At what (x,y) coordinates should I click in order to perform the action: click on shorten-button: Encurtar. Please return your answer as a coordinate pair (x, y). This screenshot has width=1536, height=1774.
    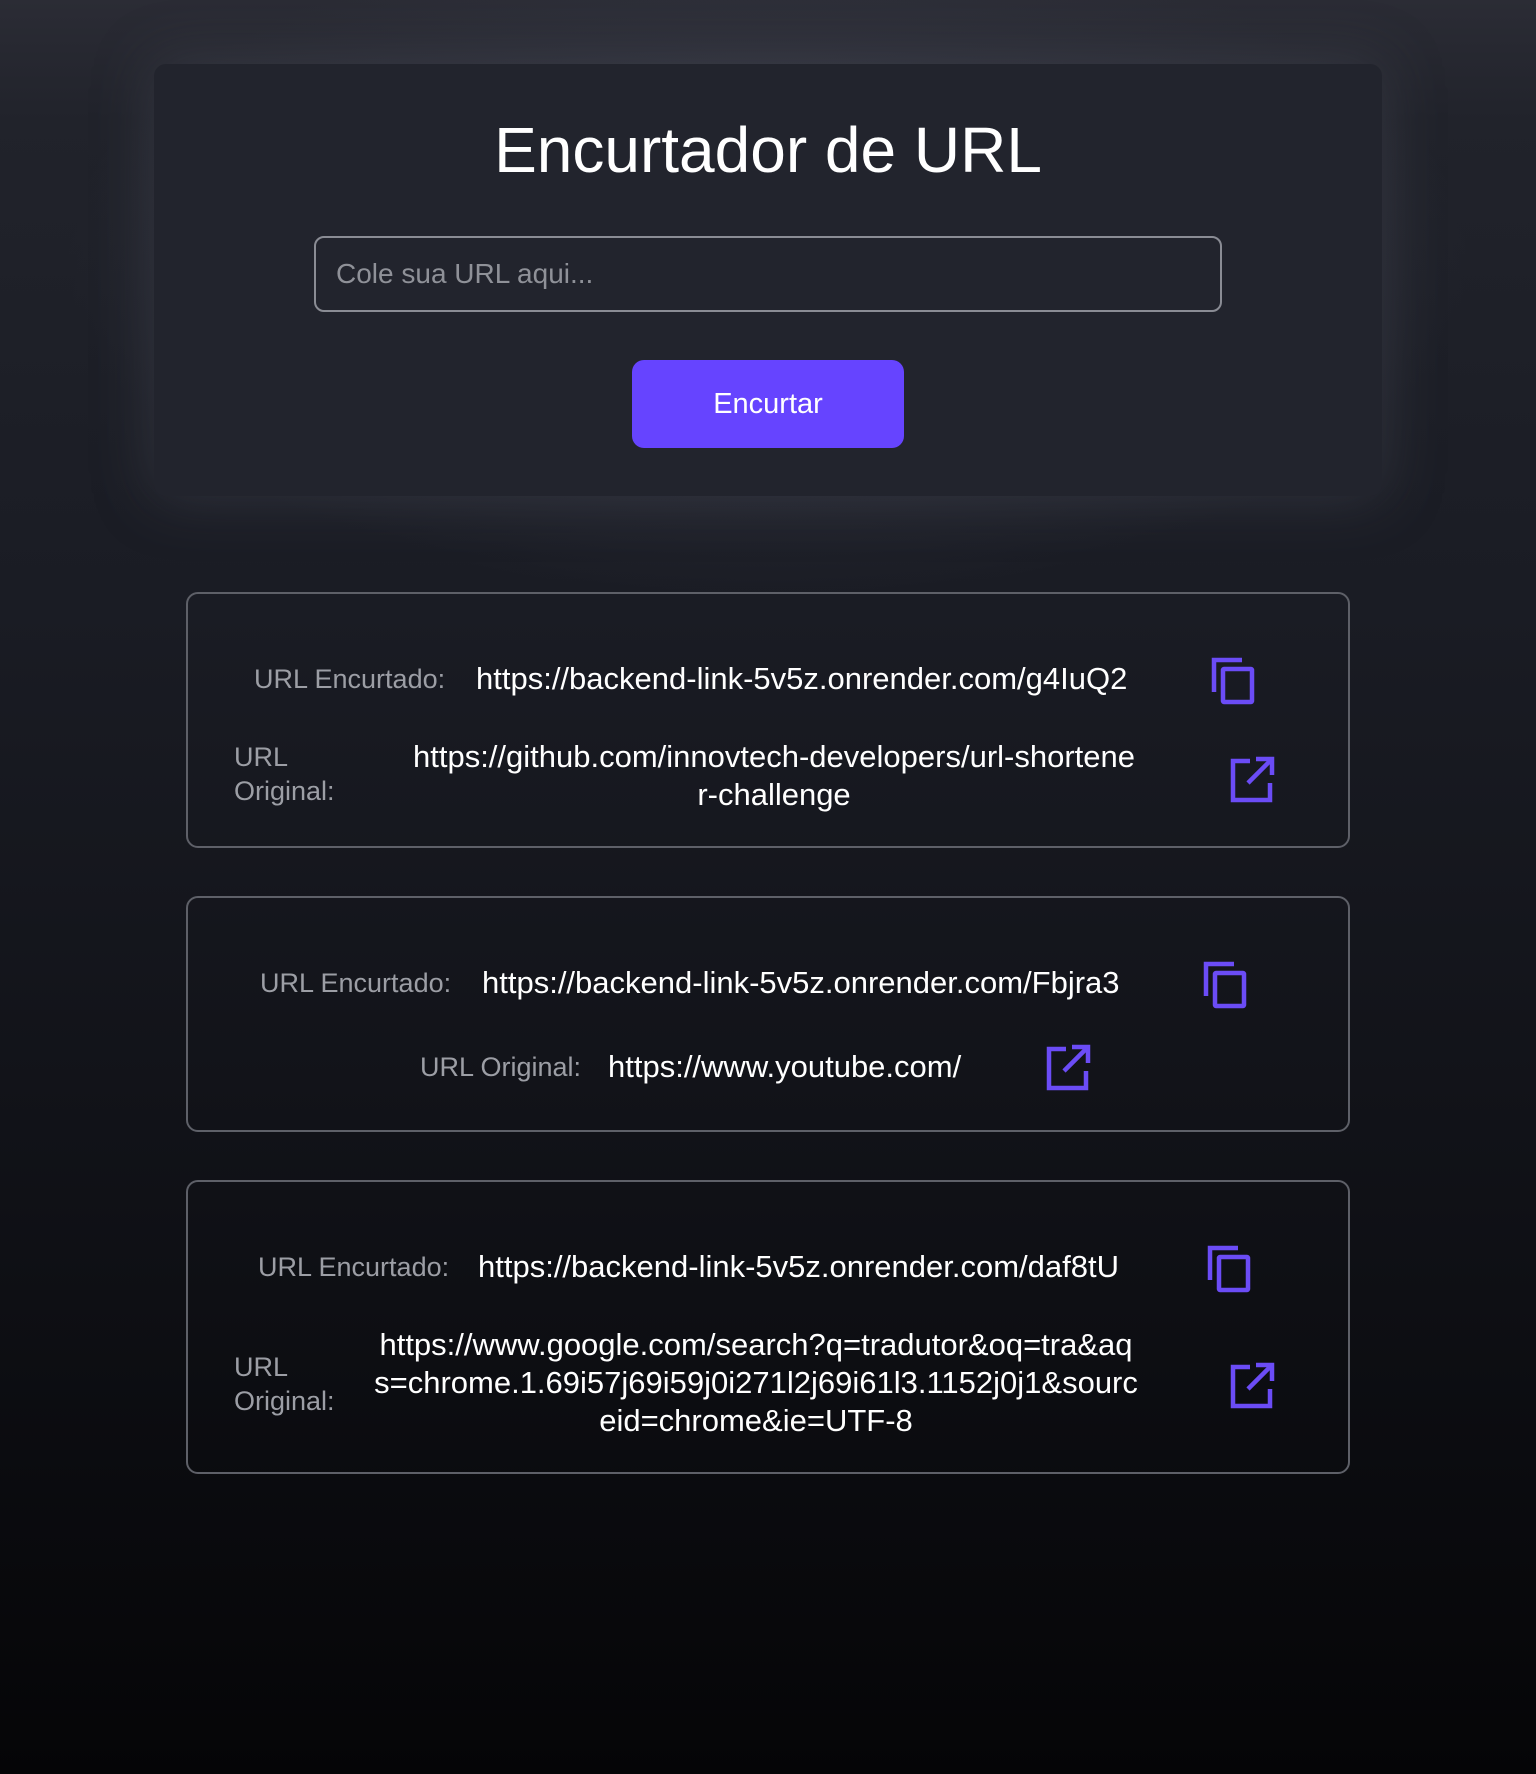
    Looking at the image, I should click on (768, 404).